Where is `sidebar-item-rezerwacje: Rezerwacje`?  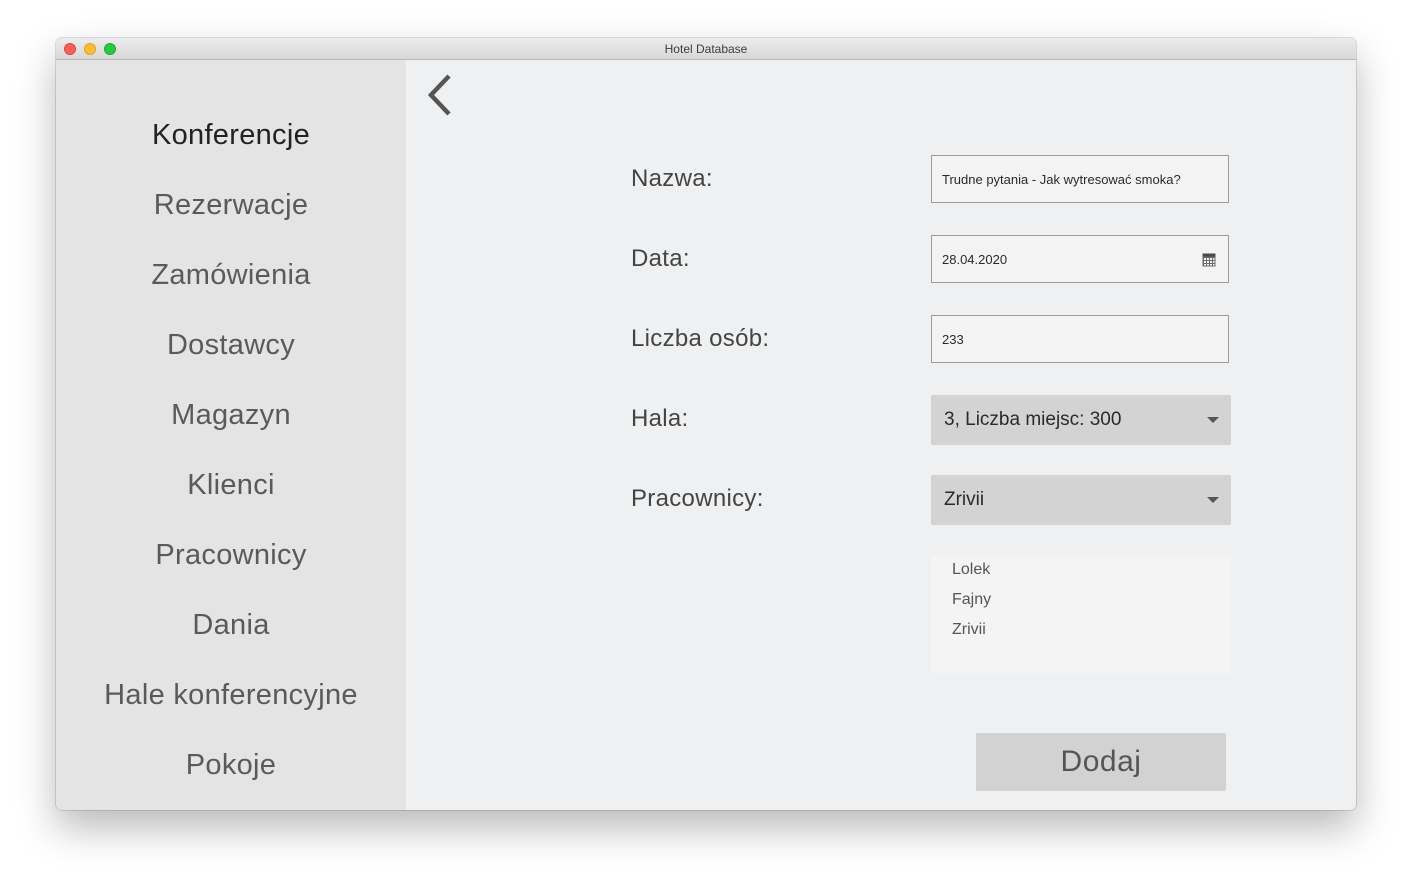
sidebar-item-rezerwacje: Rezerwacje is located at coordinates (231, 205).